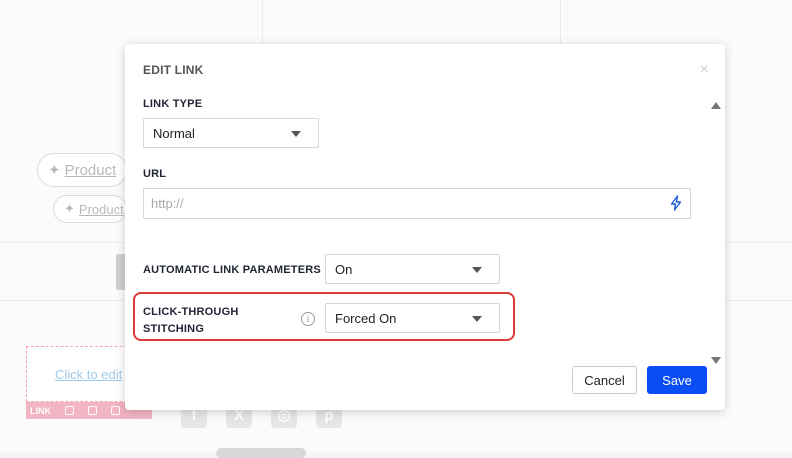 Image resolution: width=792 pixels, height=458 pixels. I want to click on click-through-stitching-value: Forced On, so click(366, 318).